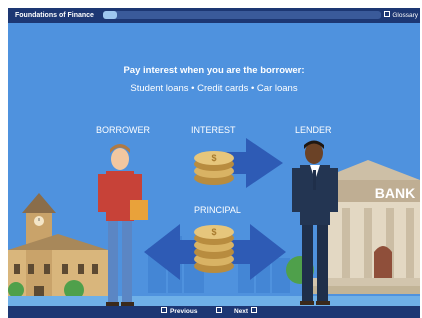  I want to click on next-icon, so click(254, 310).